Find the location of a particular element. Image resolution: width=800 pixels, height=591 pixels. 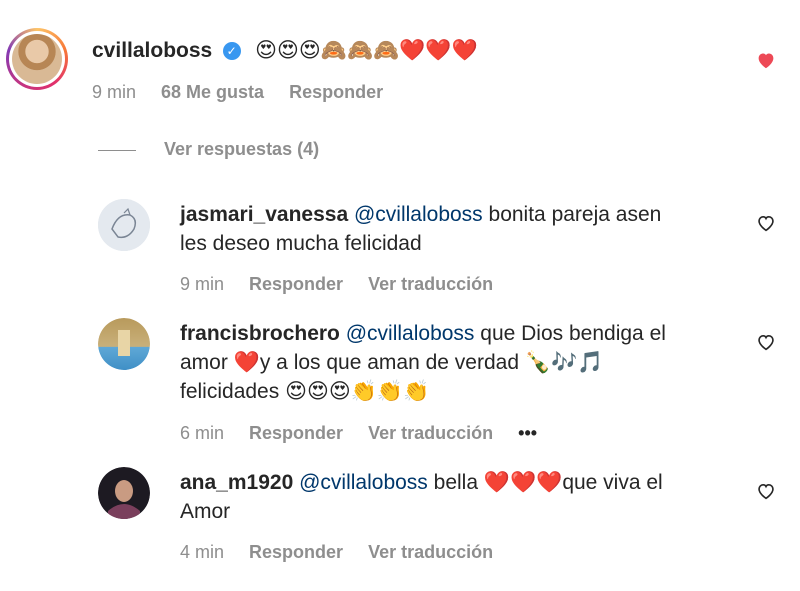

more-options-icon: ••• is located at coordinates (527, 433).